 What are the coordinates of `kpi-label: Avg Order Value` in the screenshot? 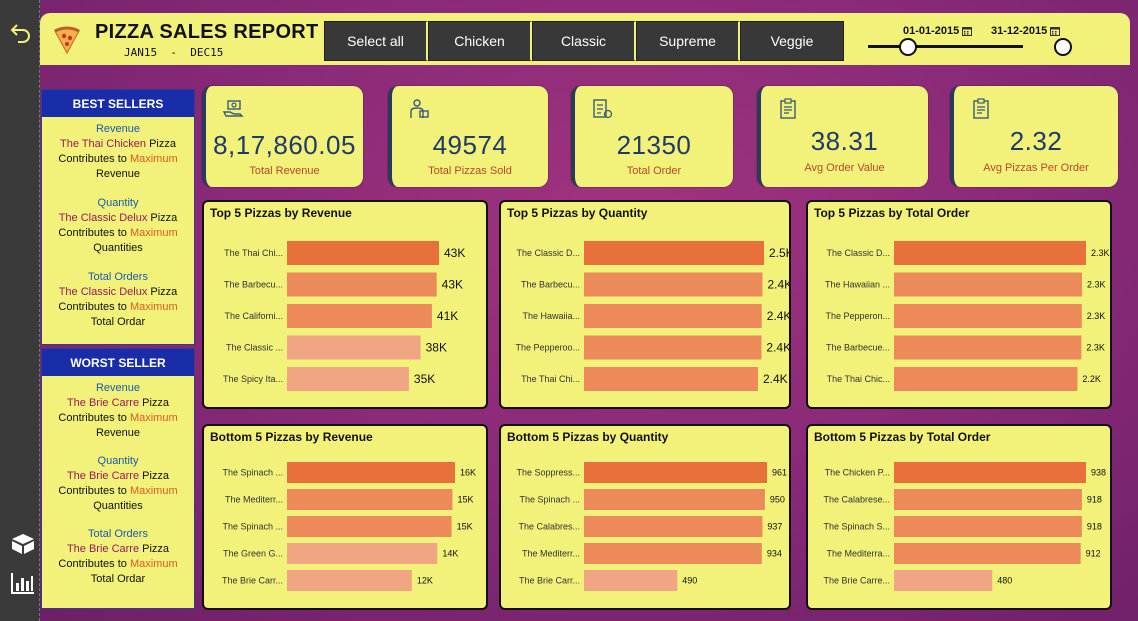 It's located at (844, 168).